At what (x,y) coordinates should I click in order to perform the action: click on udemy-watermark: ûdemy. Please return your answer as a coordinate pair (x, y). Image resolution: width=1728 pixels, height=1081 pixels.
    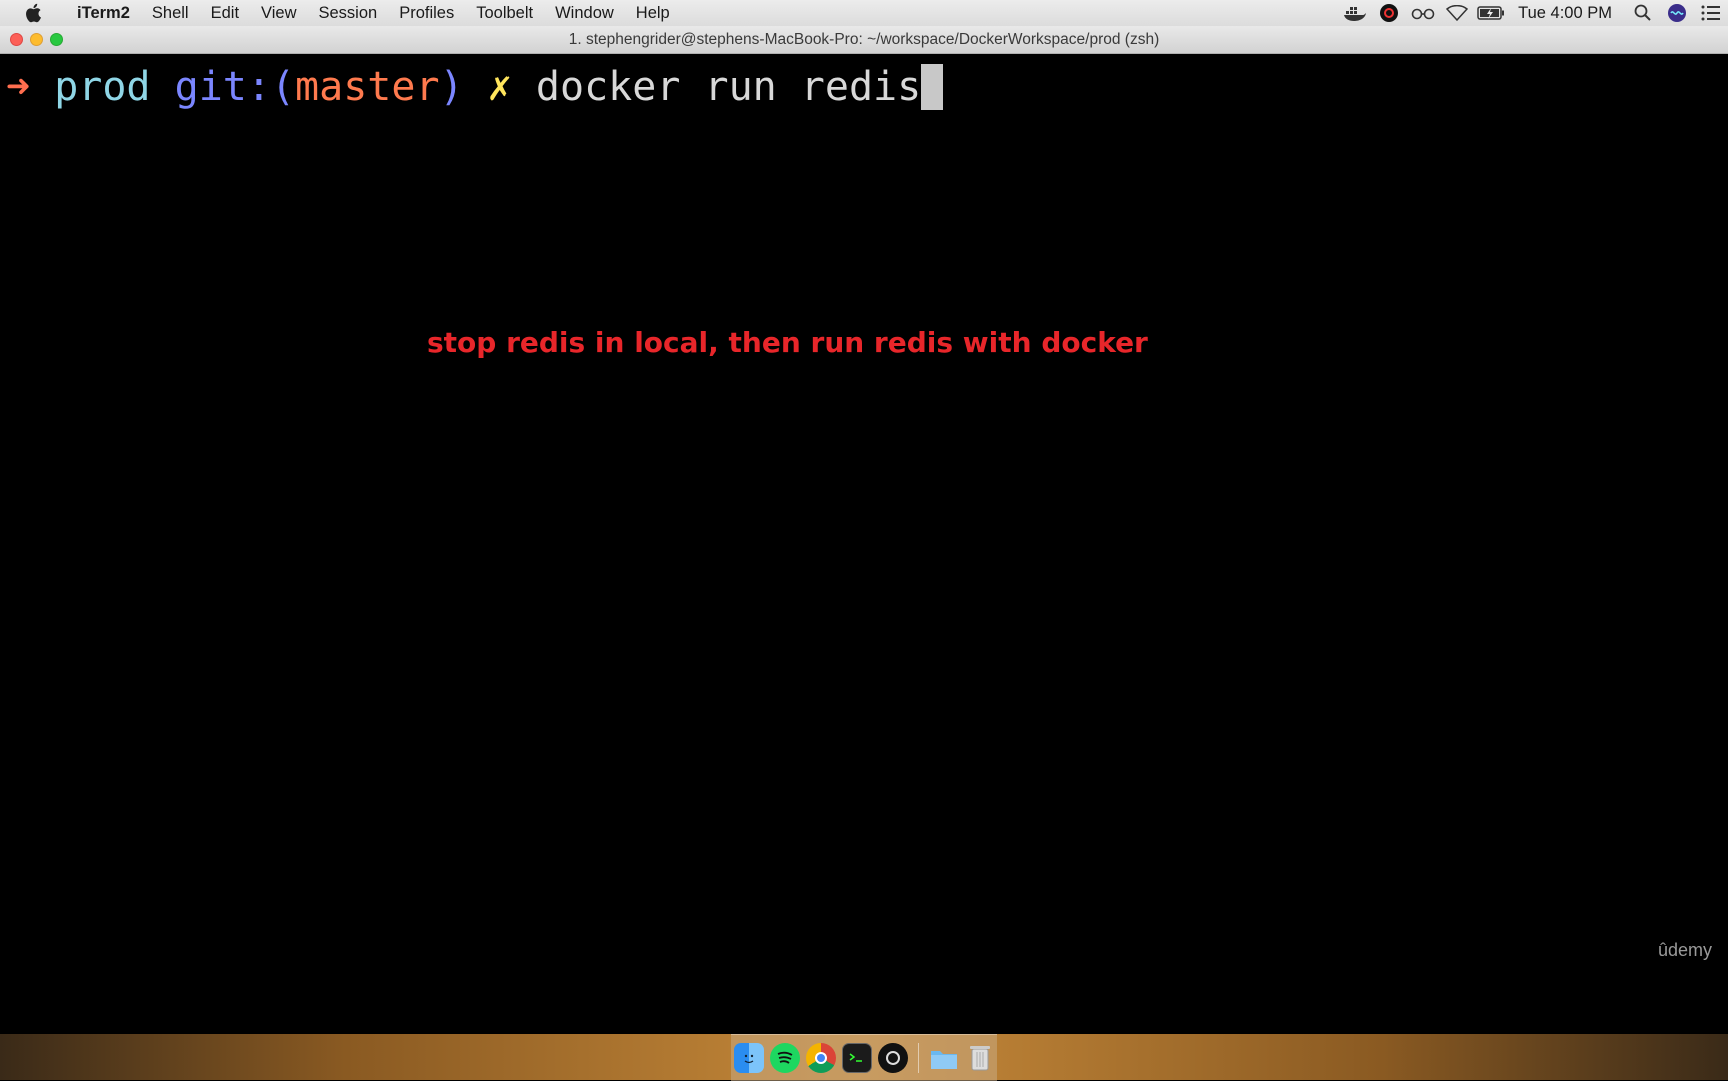
    Looking at the image, I should click on (1685, 950).